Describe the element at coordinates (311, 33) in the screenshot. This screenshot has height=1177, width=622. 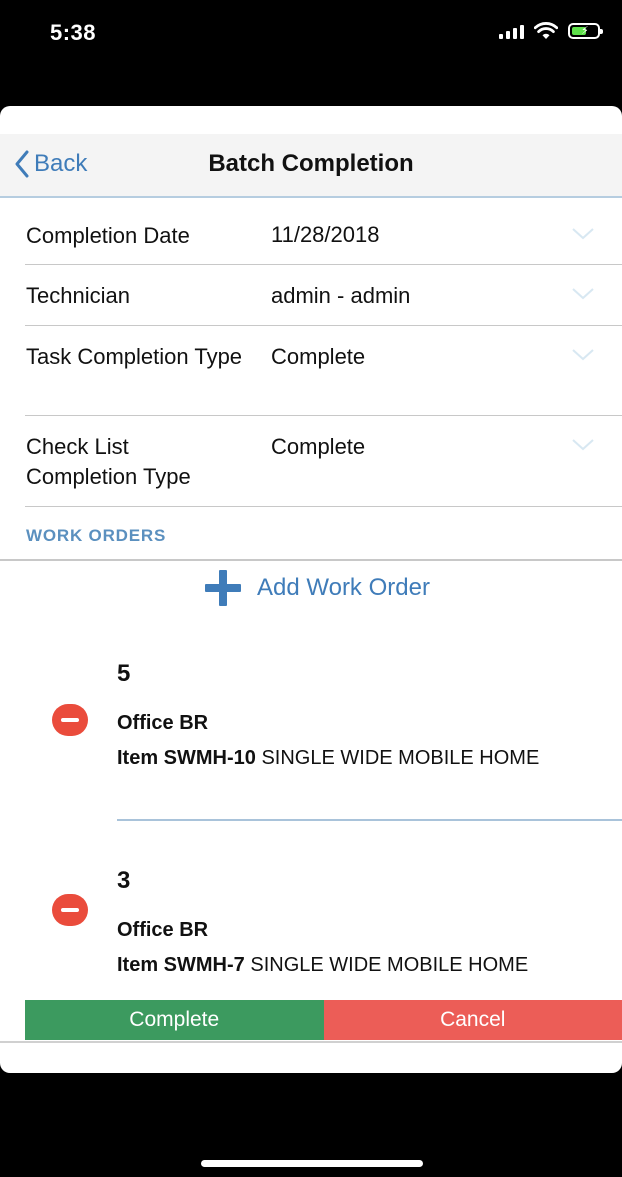
I see `status-bar: 5:38 ⚡` at that location.